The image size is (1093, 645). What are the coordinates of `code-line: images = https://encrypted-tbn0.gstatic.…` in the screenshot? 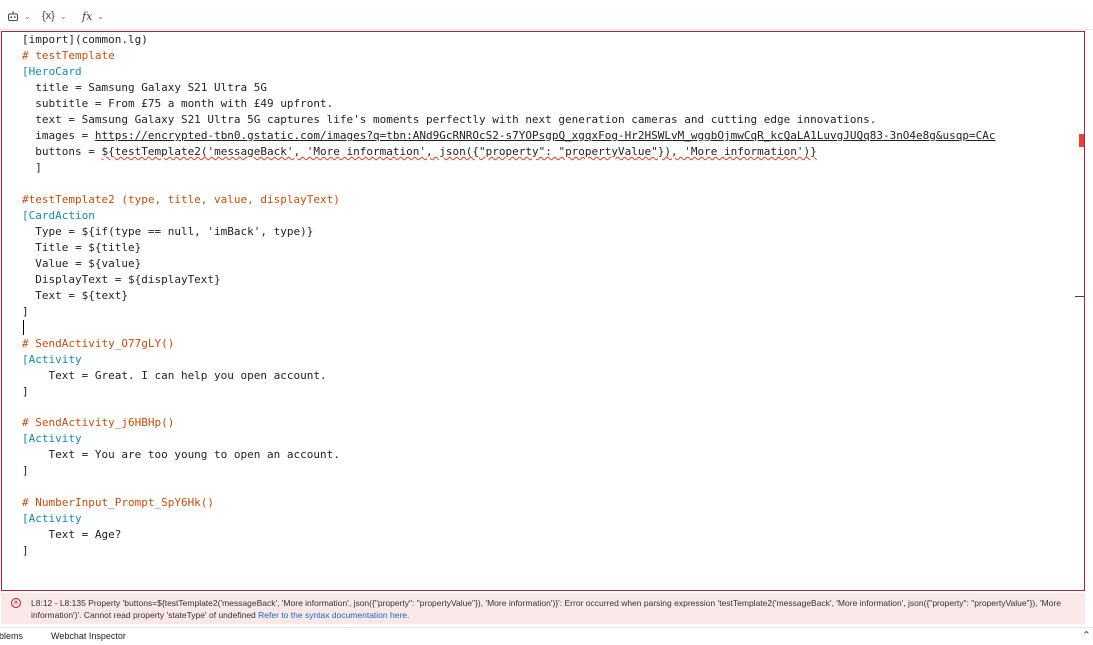 It's located at (509, 136).